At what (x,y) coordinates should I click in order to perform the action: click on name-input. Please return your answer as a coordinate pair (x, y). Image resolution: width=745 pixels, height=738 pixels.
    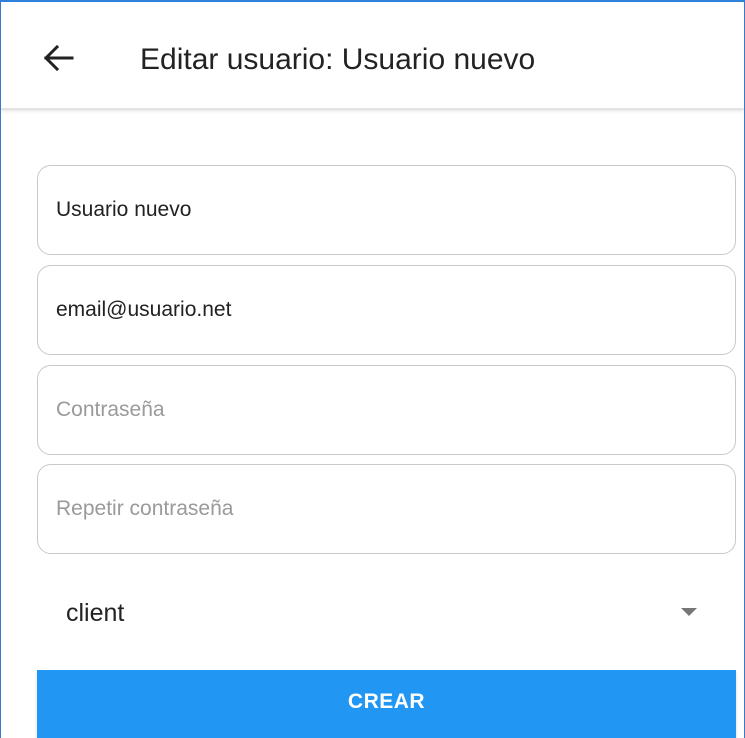
    Looking at the image, I should click on (386, 210).